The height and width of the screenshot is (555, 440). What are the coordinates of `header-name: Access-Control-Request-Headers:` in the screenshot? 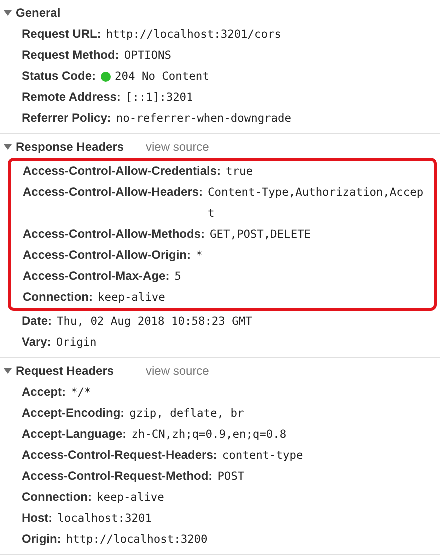 It's located at (120, 455).